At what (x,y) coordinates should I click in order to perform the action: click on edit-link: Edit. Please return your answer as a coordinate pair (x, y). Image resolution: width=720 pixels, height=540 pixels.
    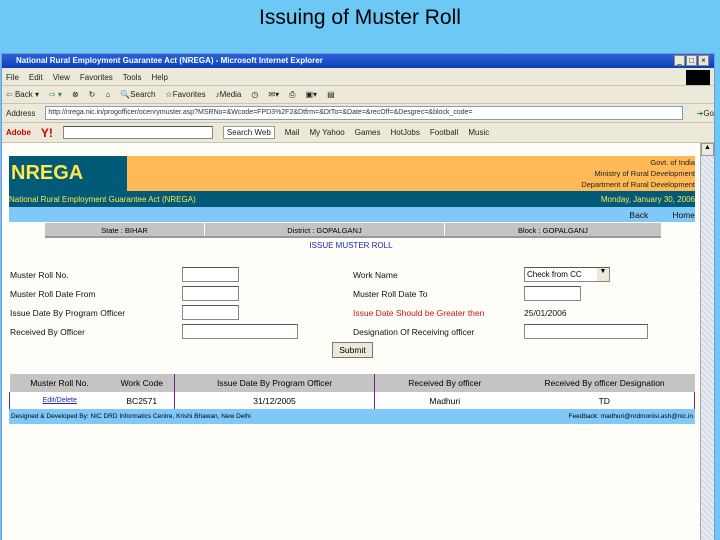
    Looking at the image, I should click on (49, 400).